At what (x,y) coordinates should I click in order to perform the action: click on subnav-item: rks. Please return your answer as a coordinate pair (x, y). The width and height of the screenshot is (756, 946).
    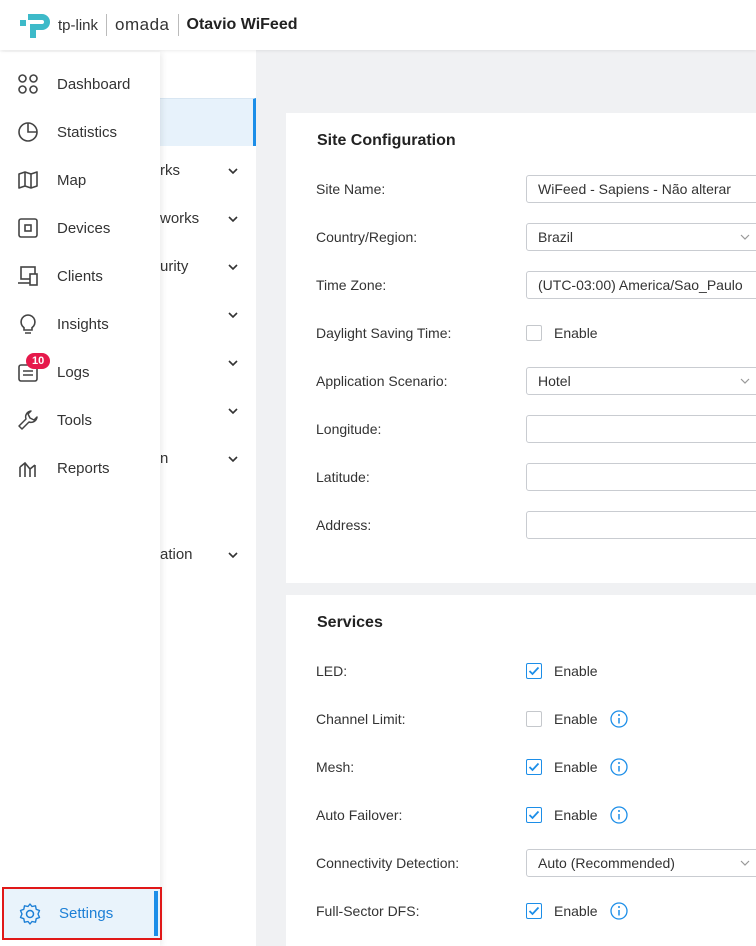
    Looking at the image, I should click on (170, 170).